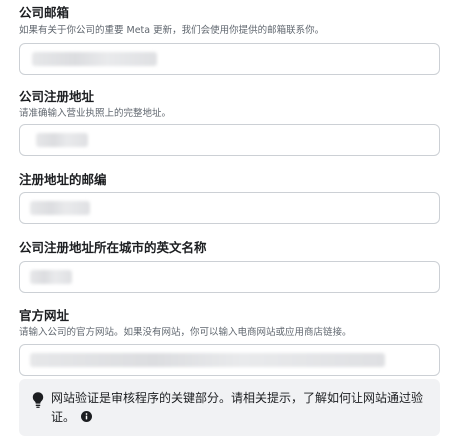 Image resolution: width=456 pixels, height=443 pixels. I want to click on city-english-name-field: 公司注册地址所在城市的英文名称, so click(229, 266).